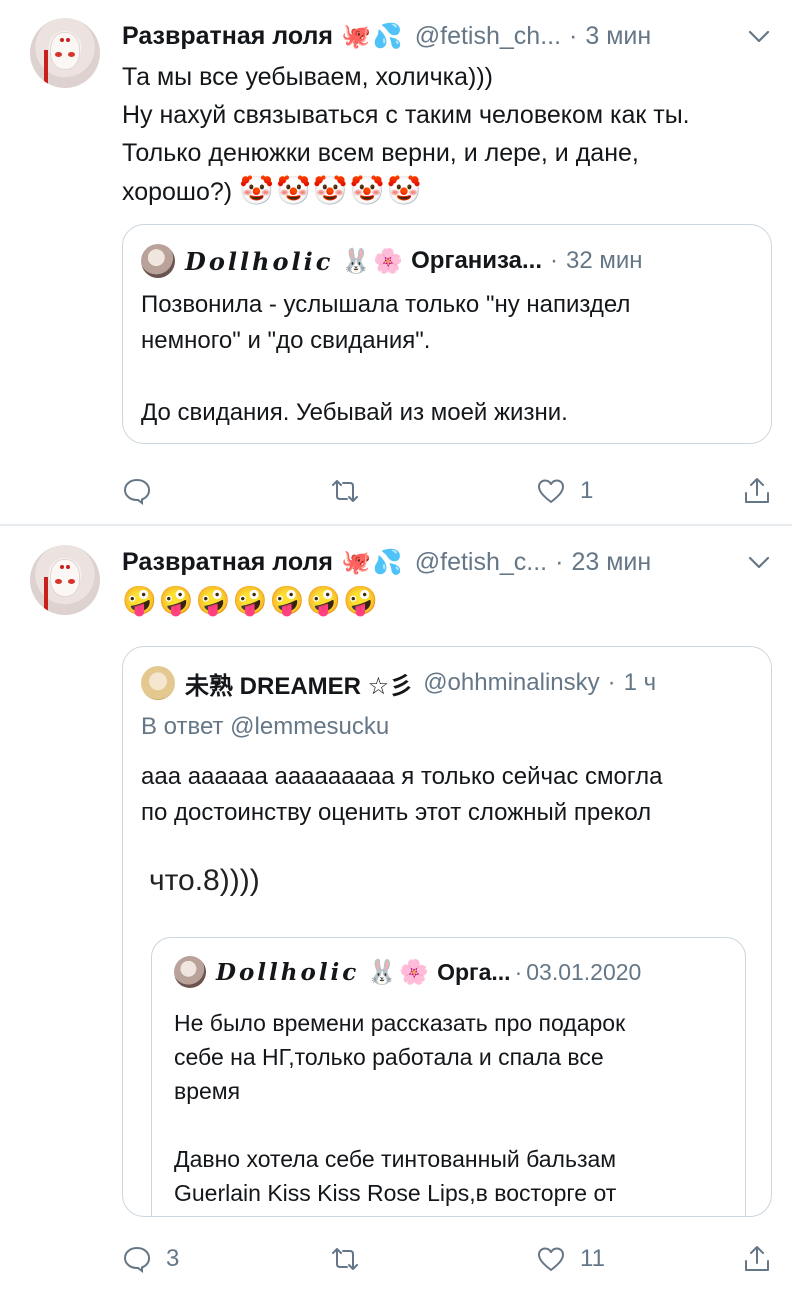 This screenshot has width=792, height=1295. What do you see at coordinates (640, 682) in the screenshot?
I see `quoted-time: 1 ч` at bounding box center [640, 682].